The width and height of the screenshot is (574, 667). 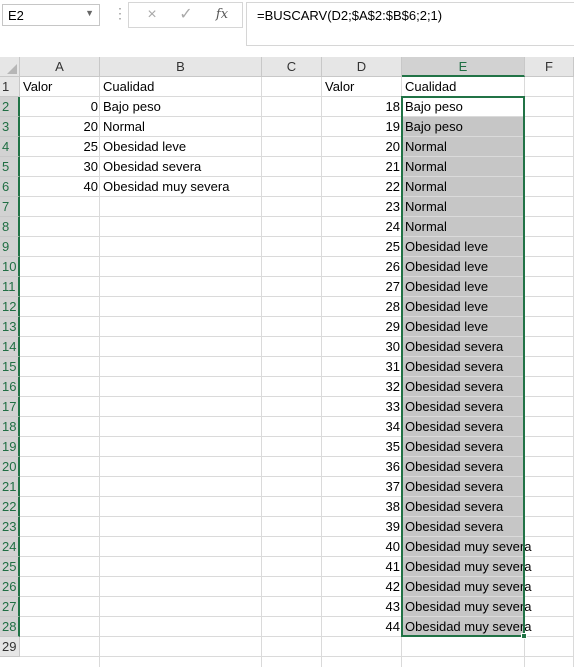 What do you see at coordinates (362, 507) in the screenshot?
I see `value-cell: 38` at bounding box center [362, 507].